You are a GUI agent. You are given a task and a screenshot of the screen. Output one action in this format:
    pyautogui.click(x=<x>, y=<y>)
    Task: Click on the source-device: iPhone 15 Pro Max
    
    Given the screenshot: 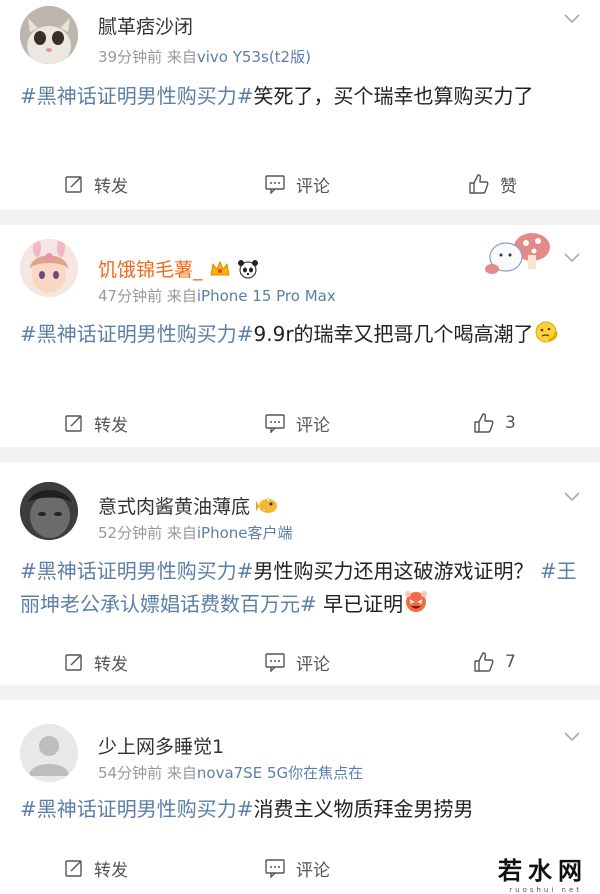 What is the action you would take?
    pyautogui.click(x=266, y=296)
    